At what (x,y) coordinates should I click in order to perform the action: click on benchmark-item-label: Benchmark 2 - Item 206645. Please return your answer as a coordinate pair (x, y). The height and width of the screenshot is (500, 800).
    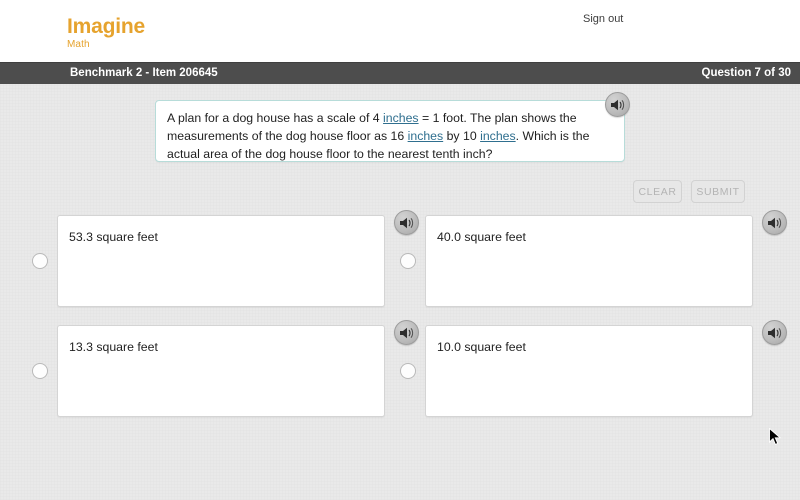
    Looking at the image, I should click on (144, 73).